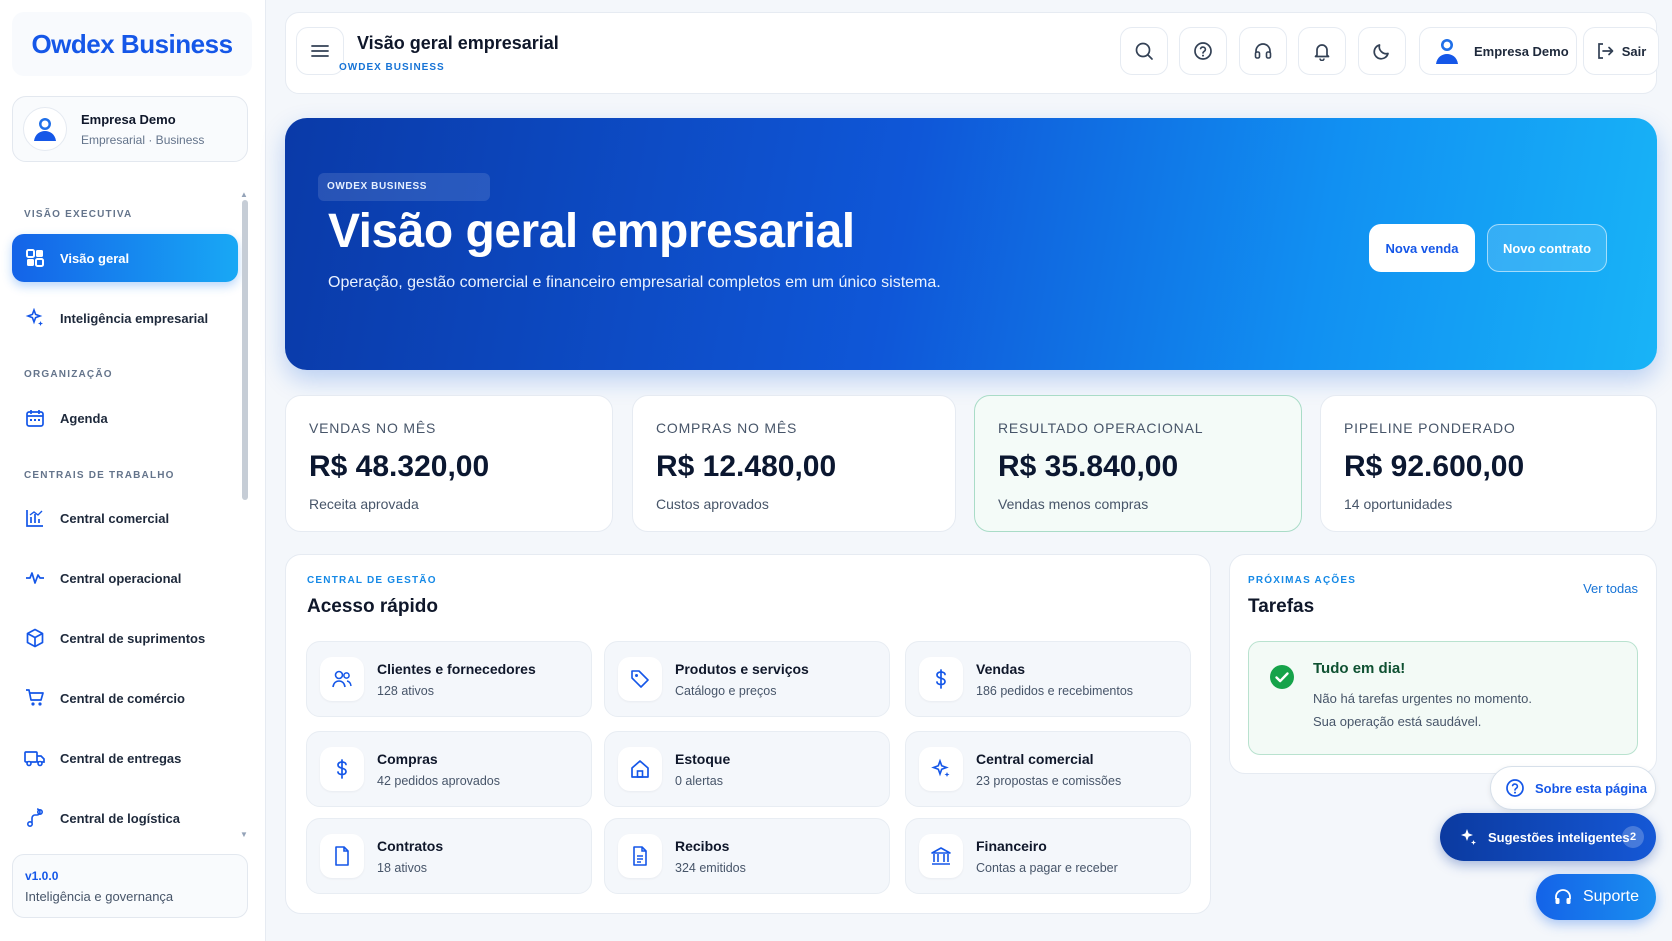 This screenshot has height=941, width=1672. What do you see at coordinates (712, 504) in the screenshot?
I see `kpi-sub: Custos aprovados` at bounding box center [712, 504].